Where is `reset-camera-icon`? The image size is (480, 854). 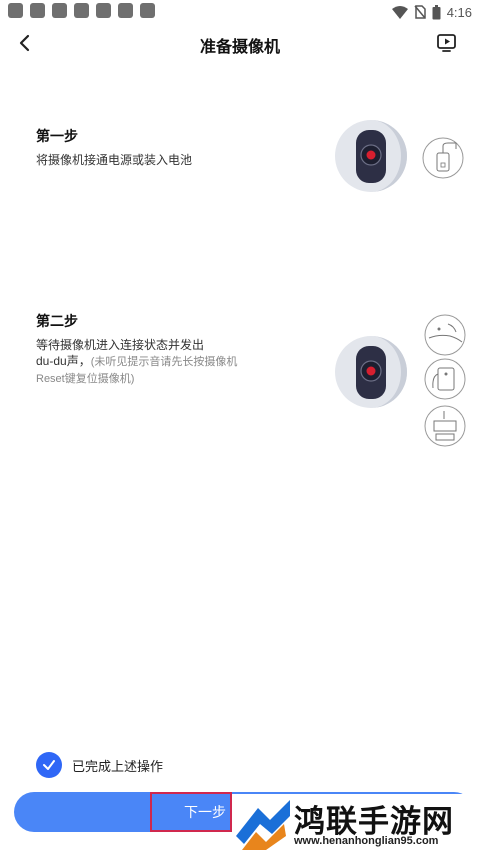
reset-camera-icon is located at coordinates (445, 426).